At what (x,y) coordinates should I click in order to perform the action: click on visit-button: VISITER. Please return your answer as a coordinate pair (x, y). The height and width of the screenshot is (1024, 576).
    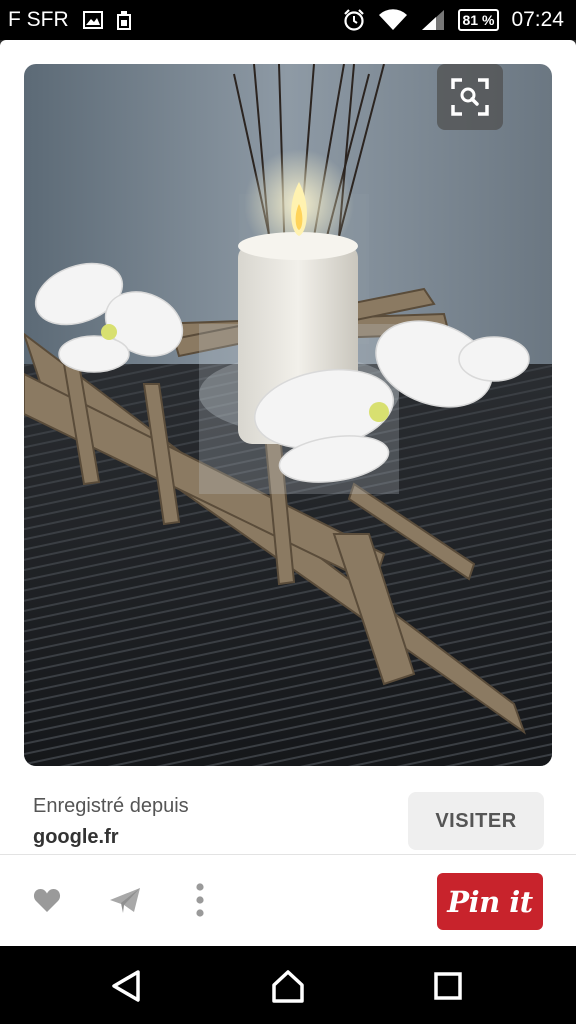
    Looking at the image, I should click on (476, 821).